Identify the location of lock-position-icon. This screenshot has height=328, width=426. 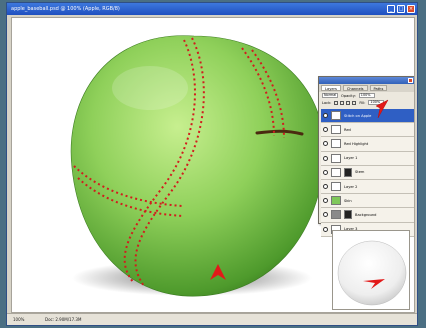
(348, 102).